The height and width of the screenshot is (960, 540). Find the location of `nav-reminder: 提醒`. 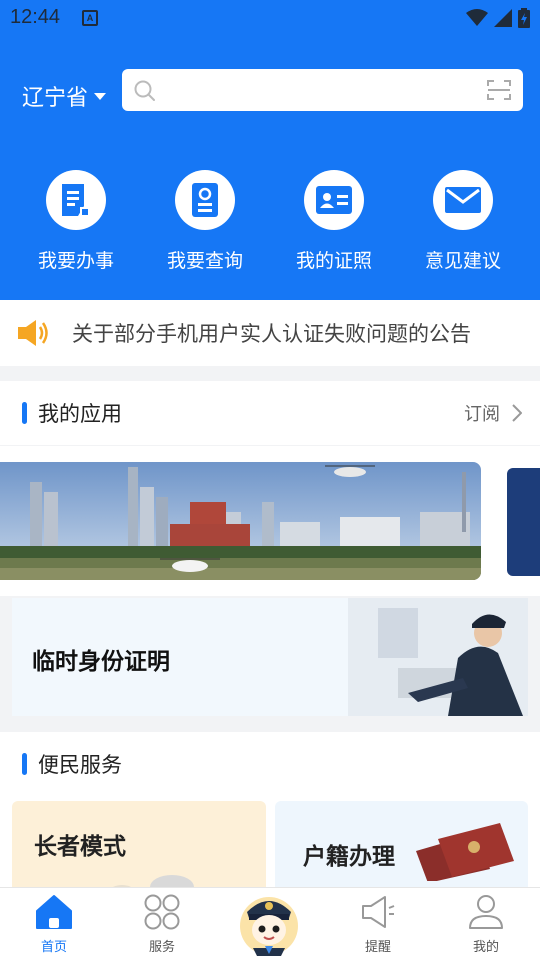

nav-reminder: 提醒 is located at coordinates (378, 924).